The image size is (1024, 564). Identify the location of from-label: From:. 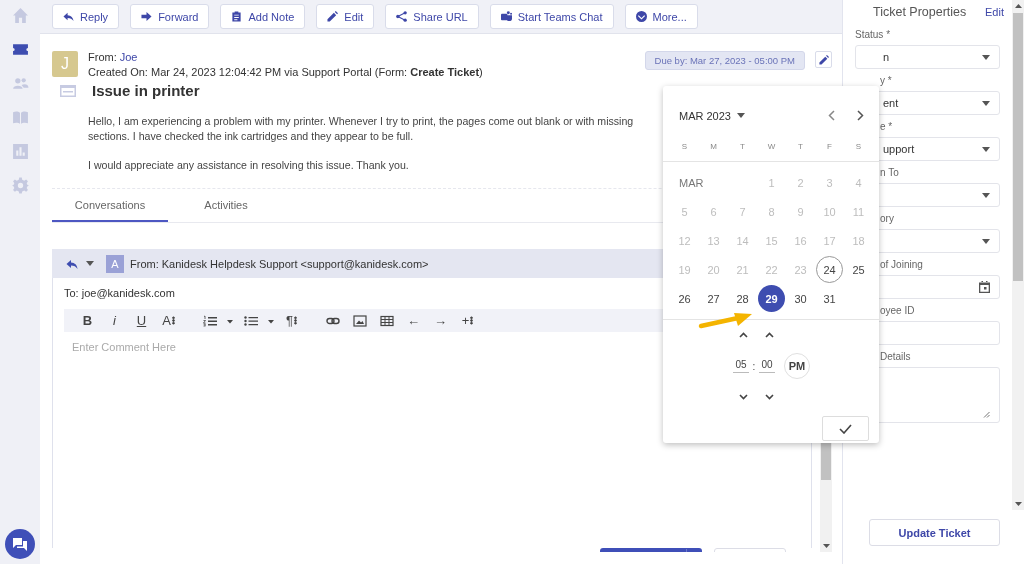
(102, 57).